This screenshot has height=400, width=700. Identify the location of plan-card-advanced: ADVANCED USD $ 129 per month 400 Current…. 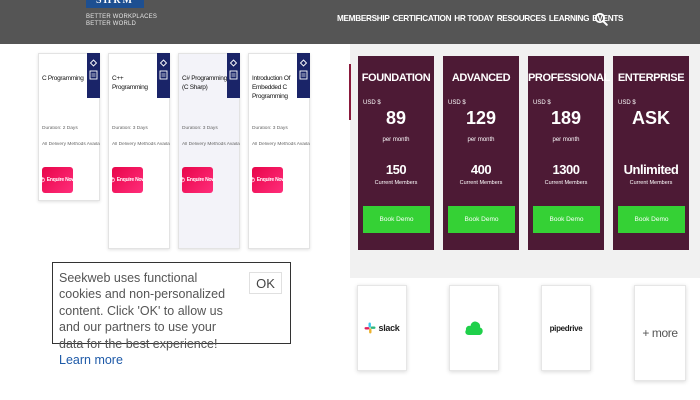
(481, 153).